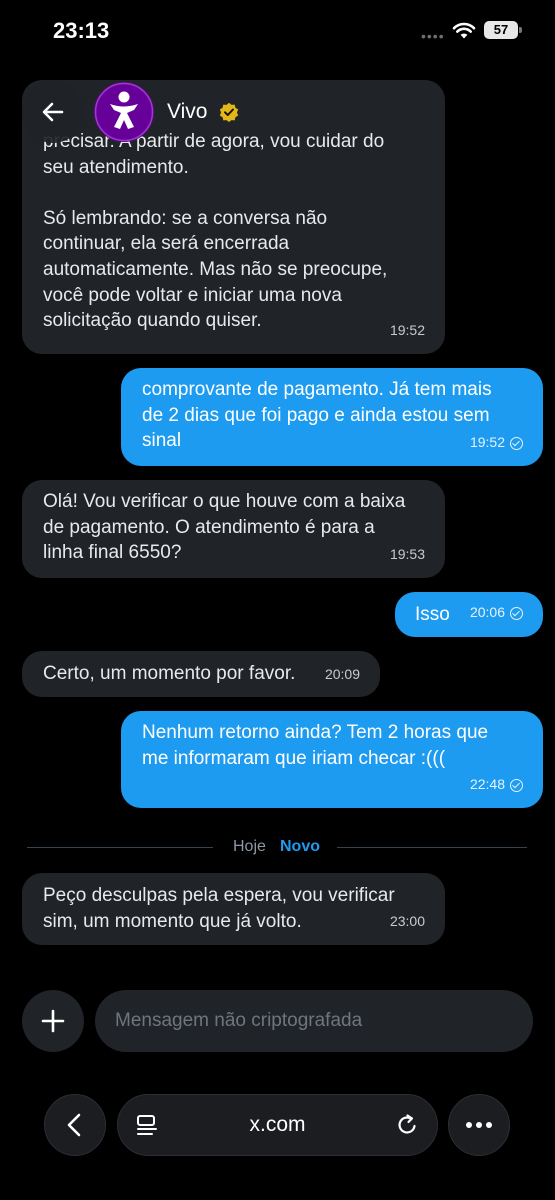 This screenshot has width=555, height=1200. I want to click on more-options-button, so click(479, 1125).